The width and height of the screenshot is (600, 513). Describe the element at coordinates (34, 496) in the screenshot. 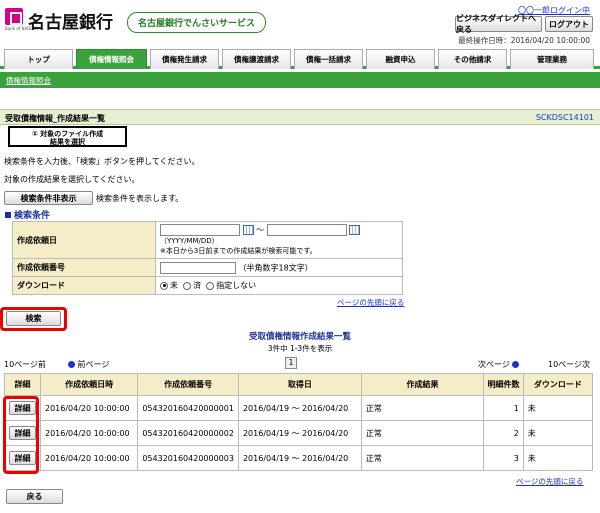

I see `back-button: 戻る` at that location.